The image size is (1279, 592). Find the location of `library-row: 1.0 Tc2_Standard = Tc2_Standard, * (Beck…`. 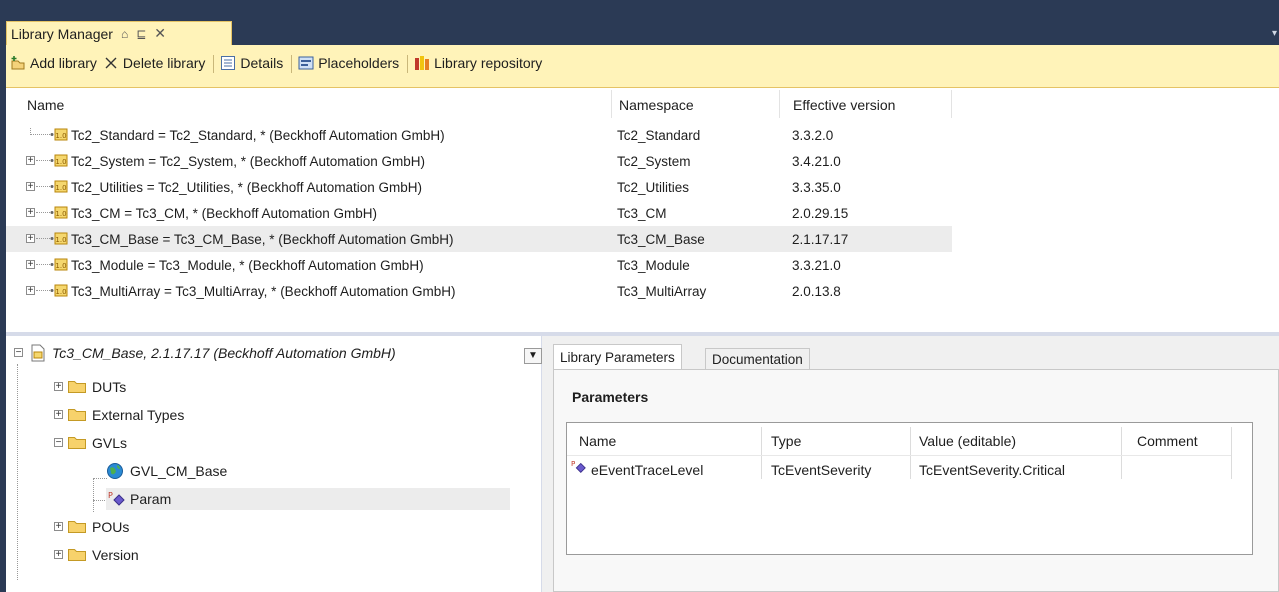

library-row: 1.0 Tc2_Standard = Tc2_Standard, * (Beck… is located at coordinates (479, 135).